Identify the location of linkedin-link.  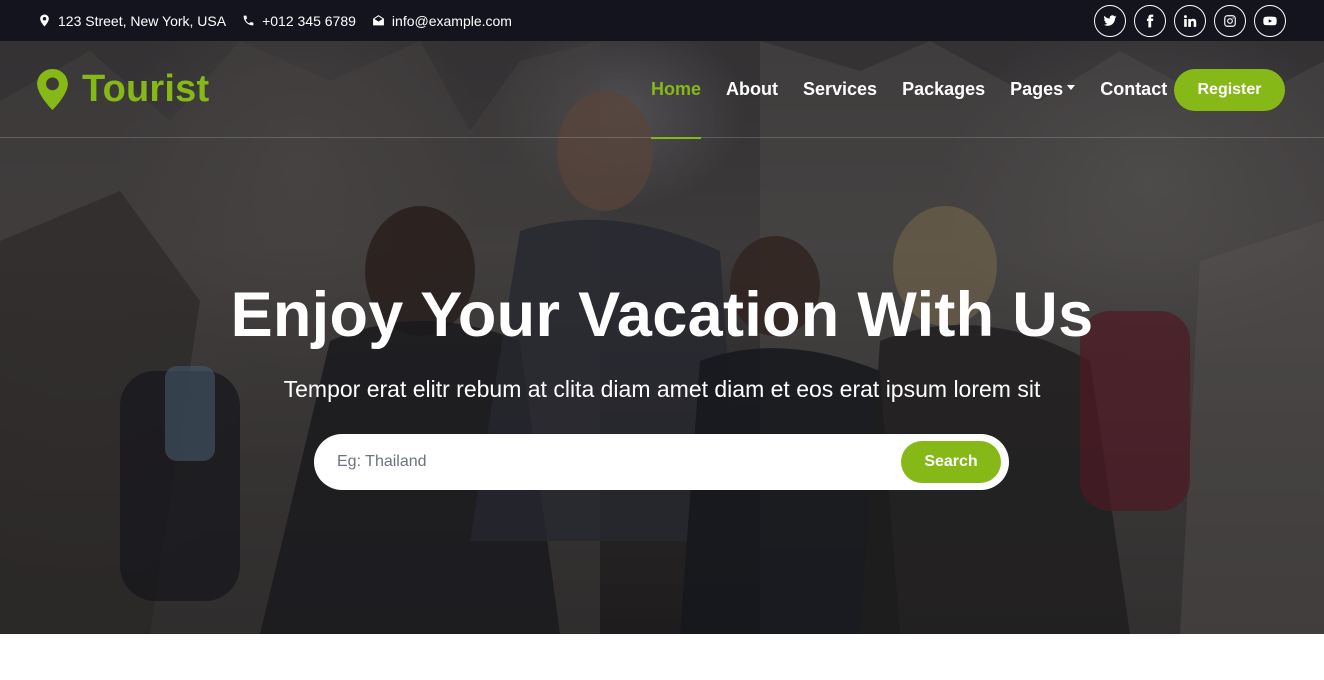
(1190, 20).